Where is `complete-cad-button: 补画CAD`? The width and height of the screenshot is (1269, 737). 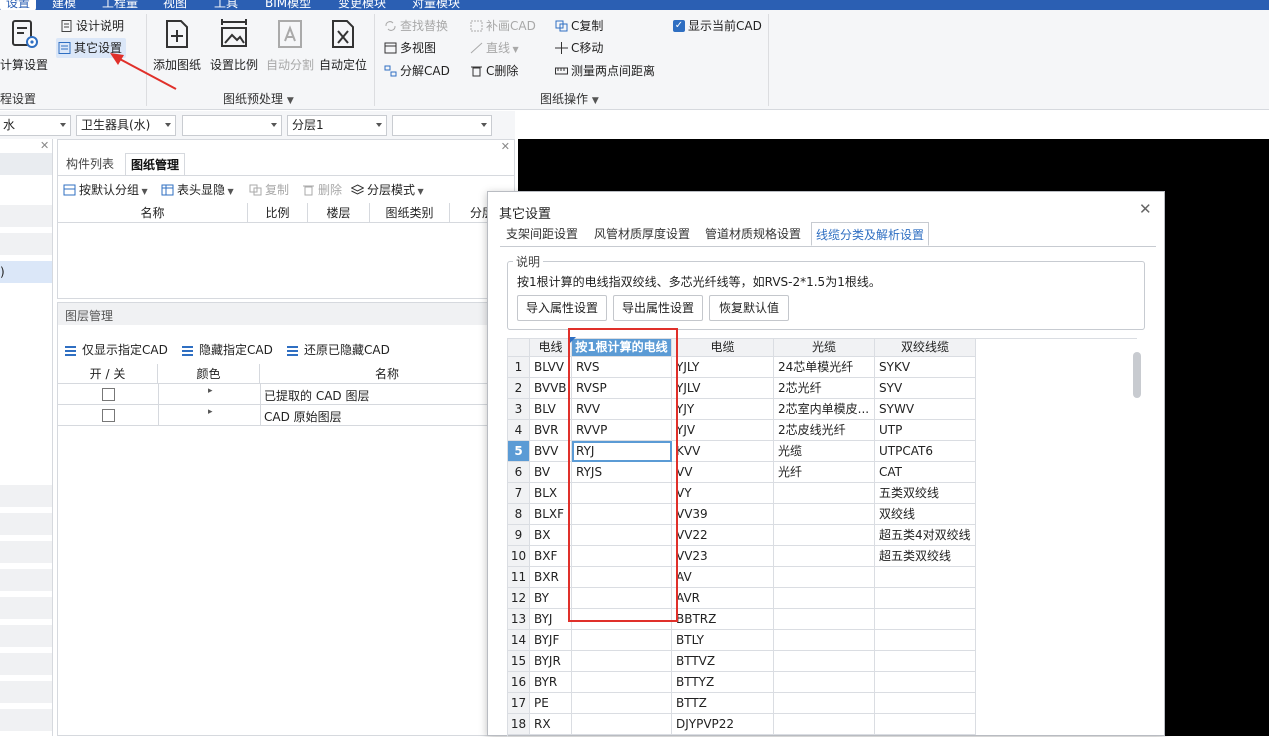
complete-cad-button: 补画CAD is located at coordinates (502, 26).